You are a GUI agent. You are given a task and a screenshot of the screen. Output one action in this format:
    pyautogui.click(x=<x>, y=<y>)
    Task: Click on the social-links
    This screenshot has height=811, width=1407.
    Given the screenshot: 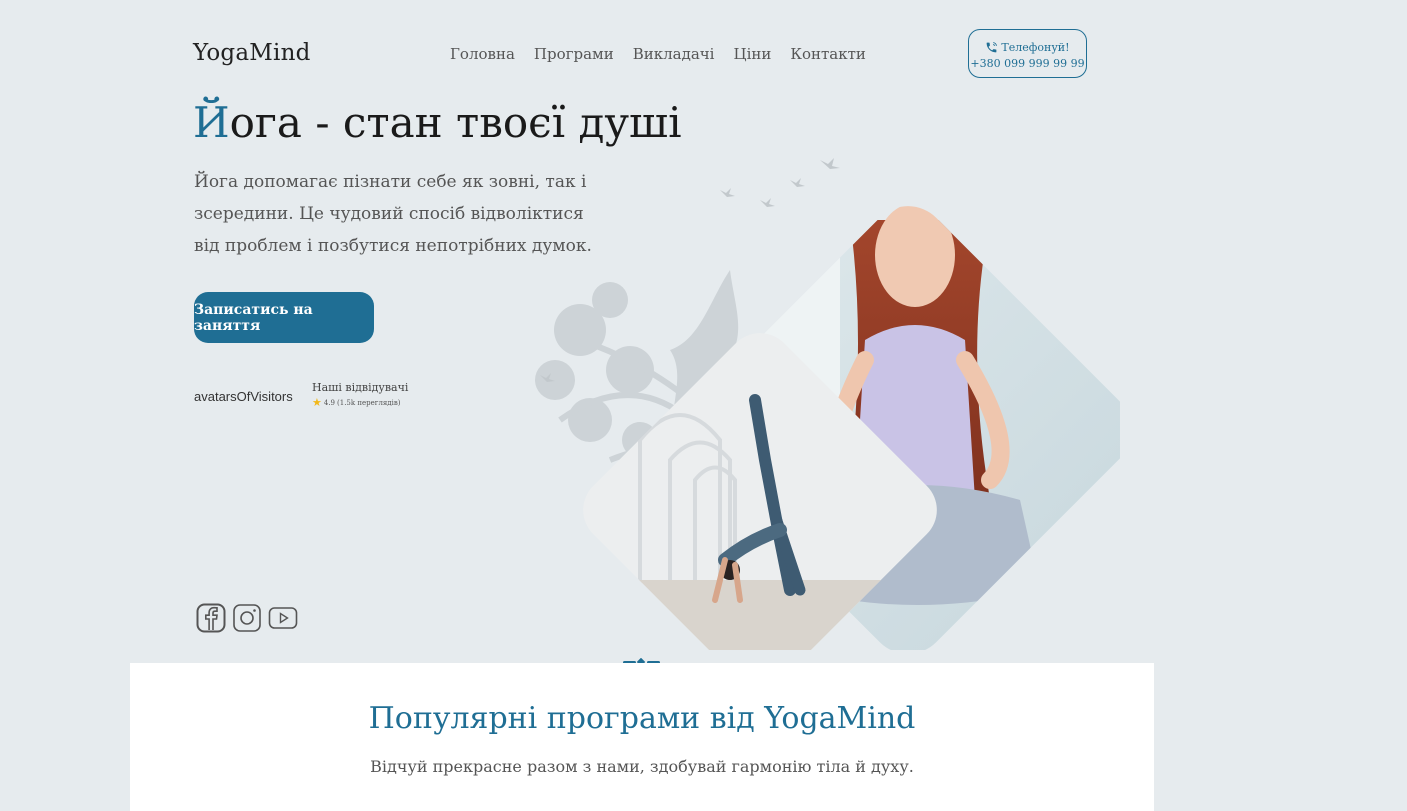 What is the action you would take?
    pyautogui.click(x=247, y=618)
    